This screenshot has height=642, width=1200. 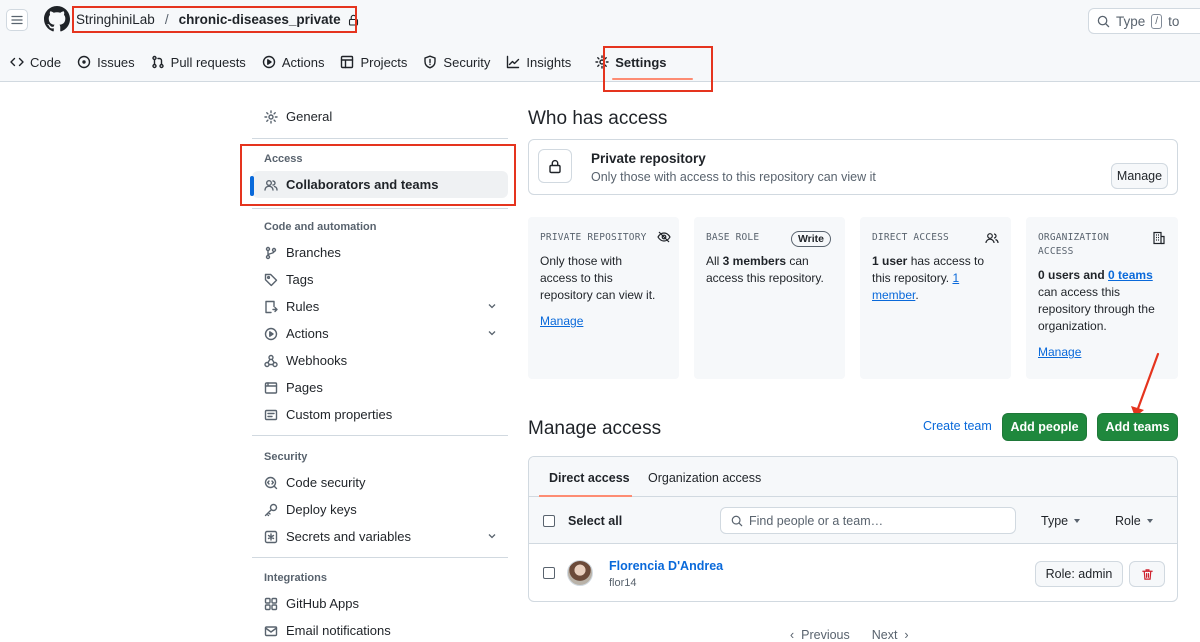 I want to click on next-page-button: Next ›, so click(x=890, y=635).